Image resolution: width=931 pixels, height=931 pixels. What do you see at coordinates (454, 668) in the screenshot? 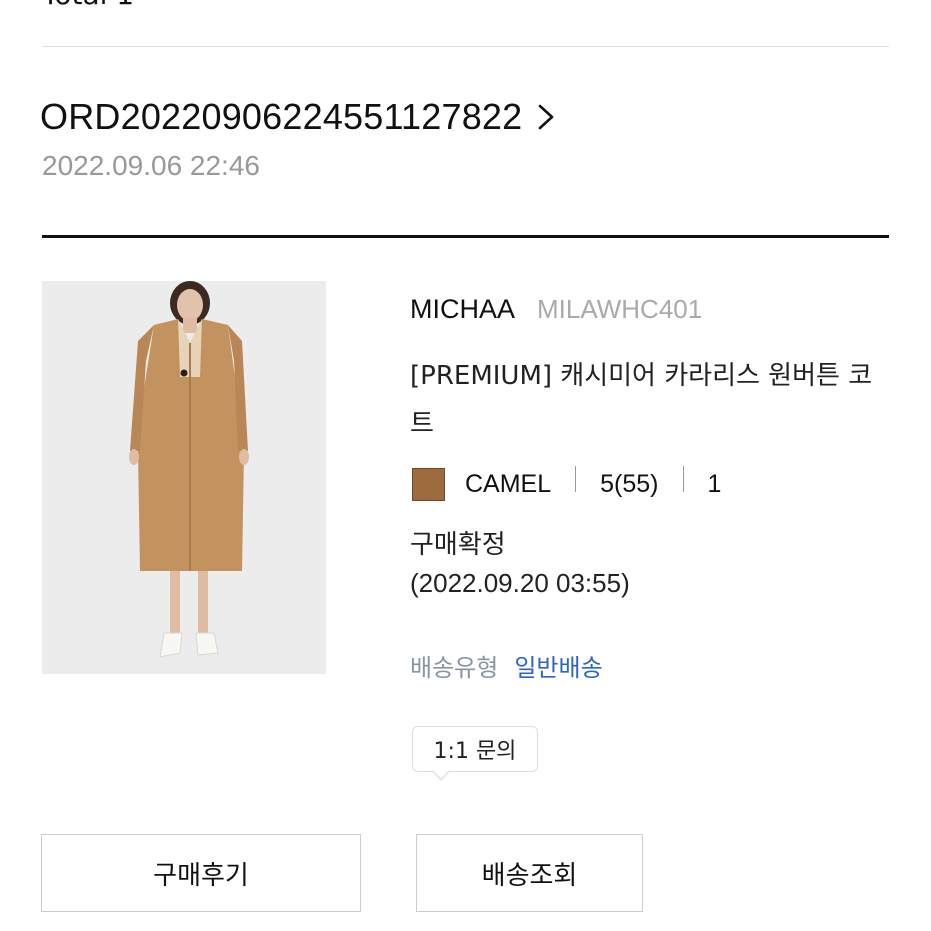
I see `shipping-label: 배송유형` at bounding box center [454, 668].